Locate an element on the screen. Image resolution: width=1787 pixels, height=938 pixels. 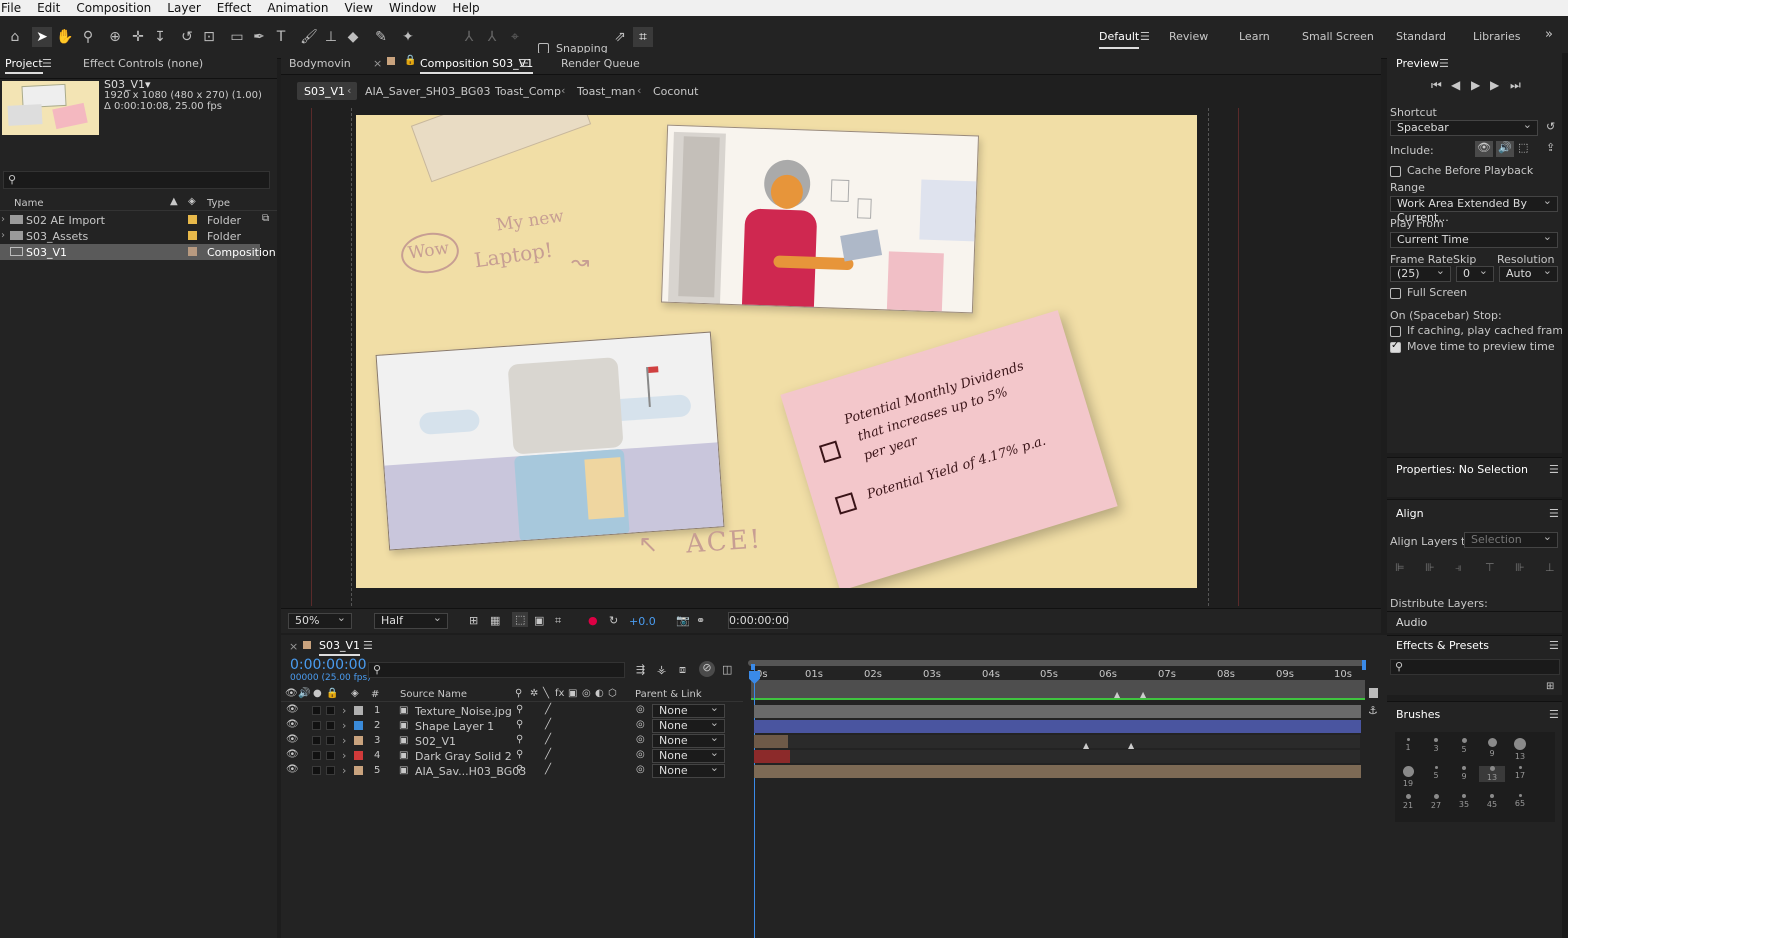
menu-layer: Layer is located at coordinates (183, 8).